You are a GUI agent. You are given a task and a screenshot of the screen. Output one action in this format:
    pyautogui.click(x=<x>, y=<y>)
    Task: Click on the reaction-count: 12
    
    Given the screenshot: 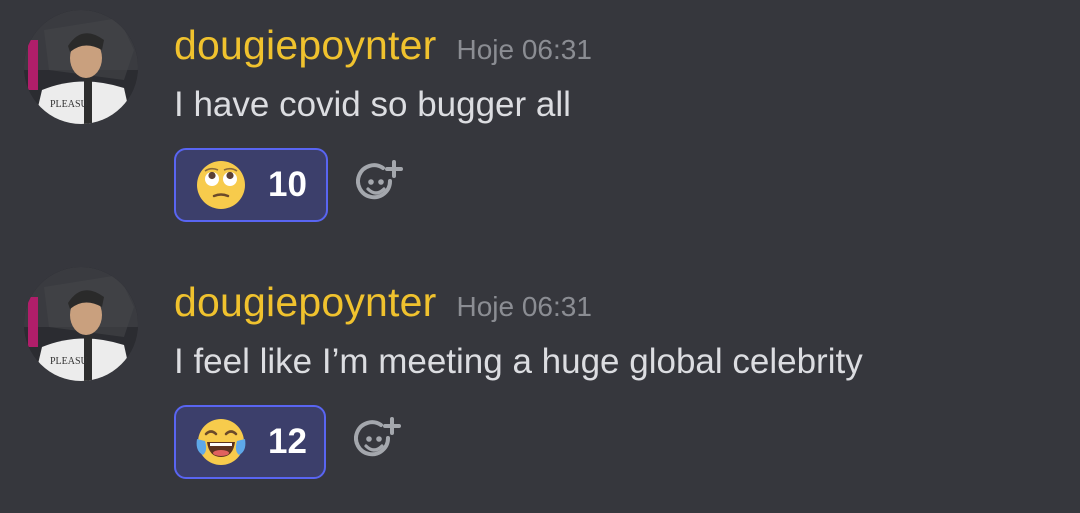 What is the action you would take?
    pyautogui.click(x=287, y=441)
    